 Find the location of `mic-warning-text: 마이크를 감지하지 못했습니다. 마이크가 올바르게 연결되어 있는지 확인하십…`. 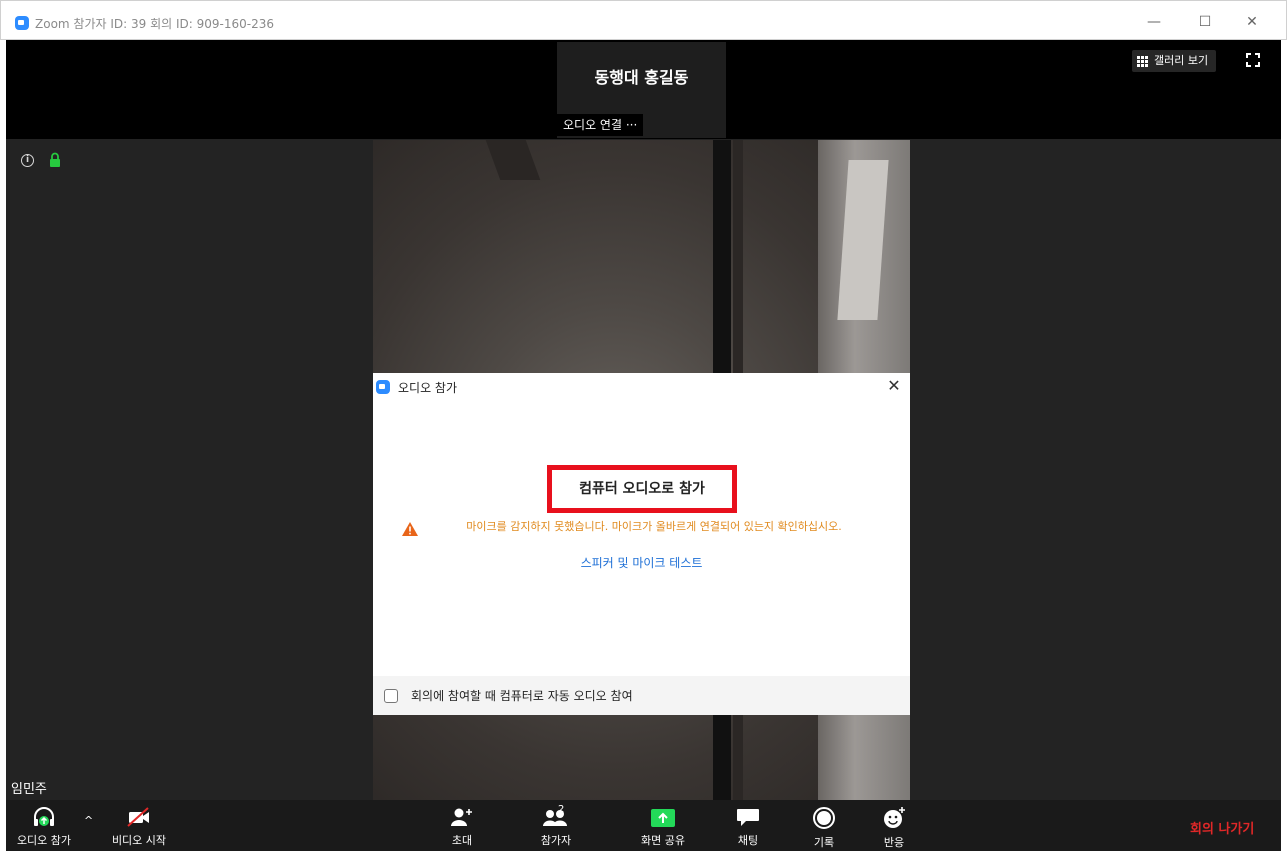

mic-warning-text: 마이크를 감지하지 못했습니다. 마이크가 올바르게 연결되어 있는지 확인하십… is located at coordinates (654, 526).